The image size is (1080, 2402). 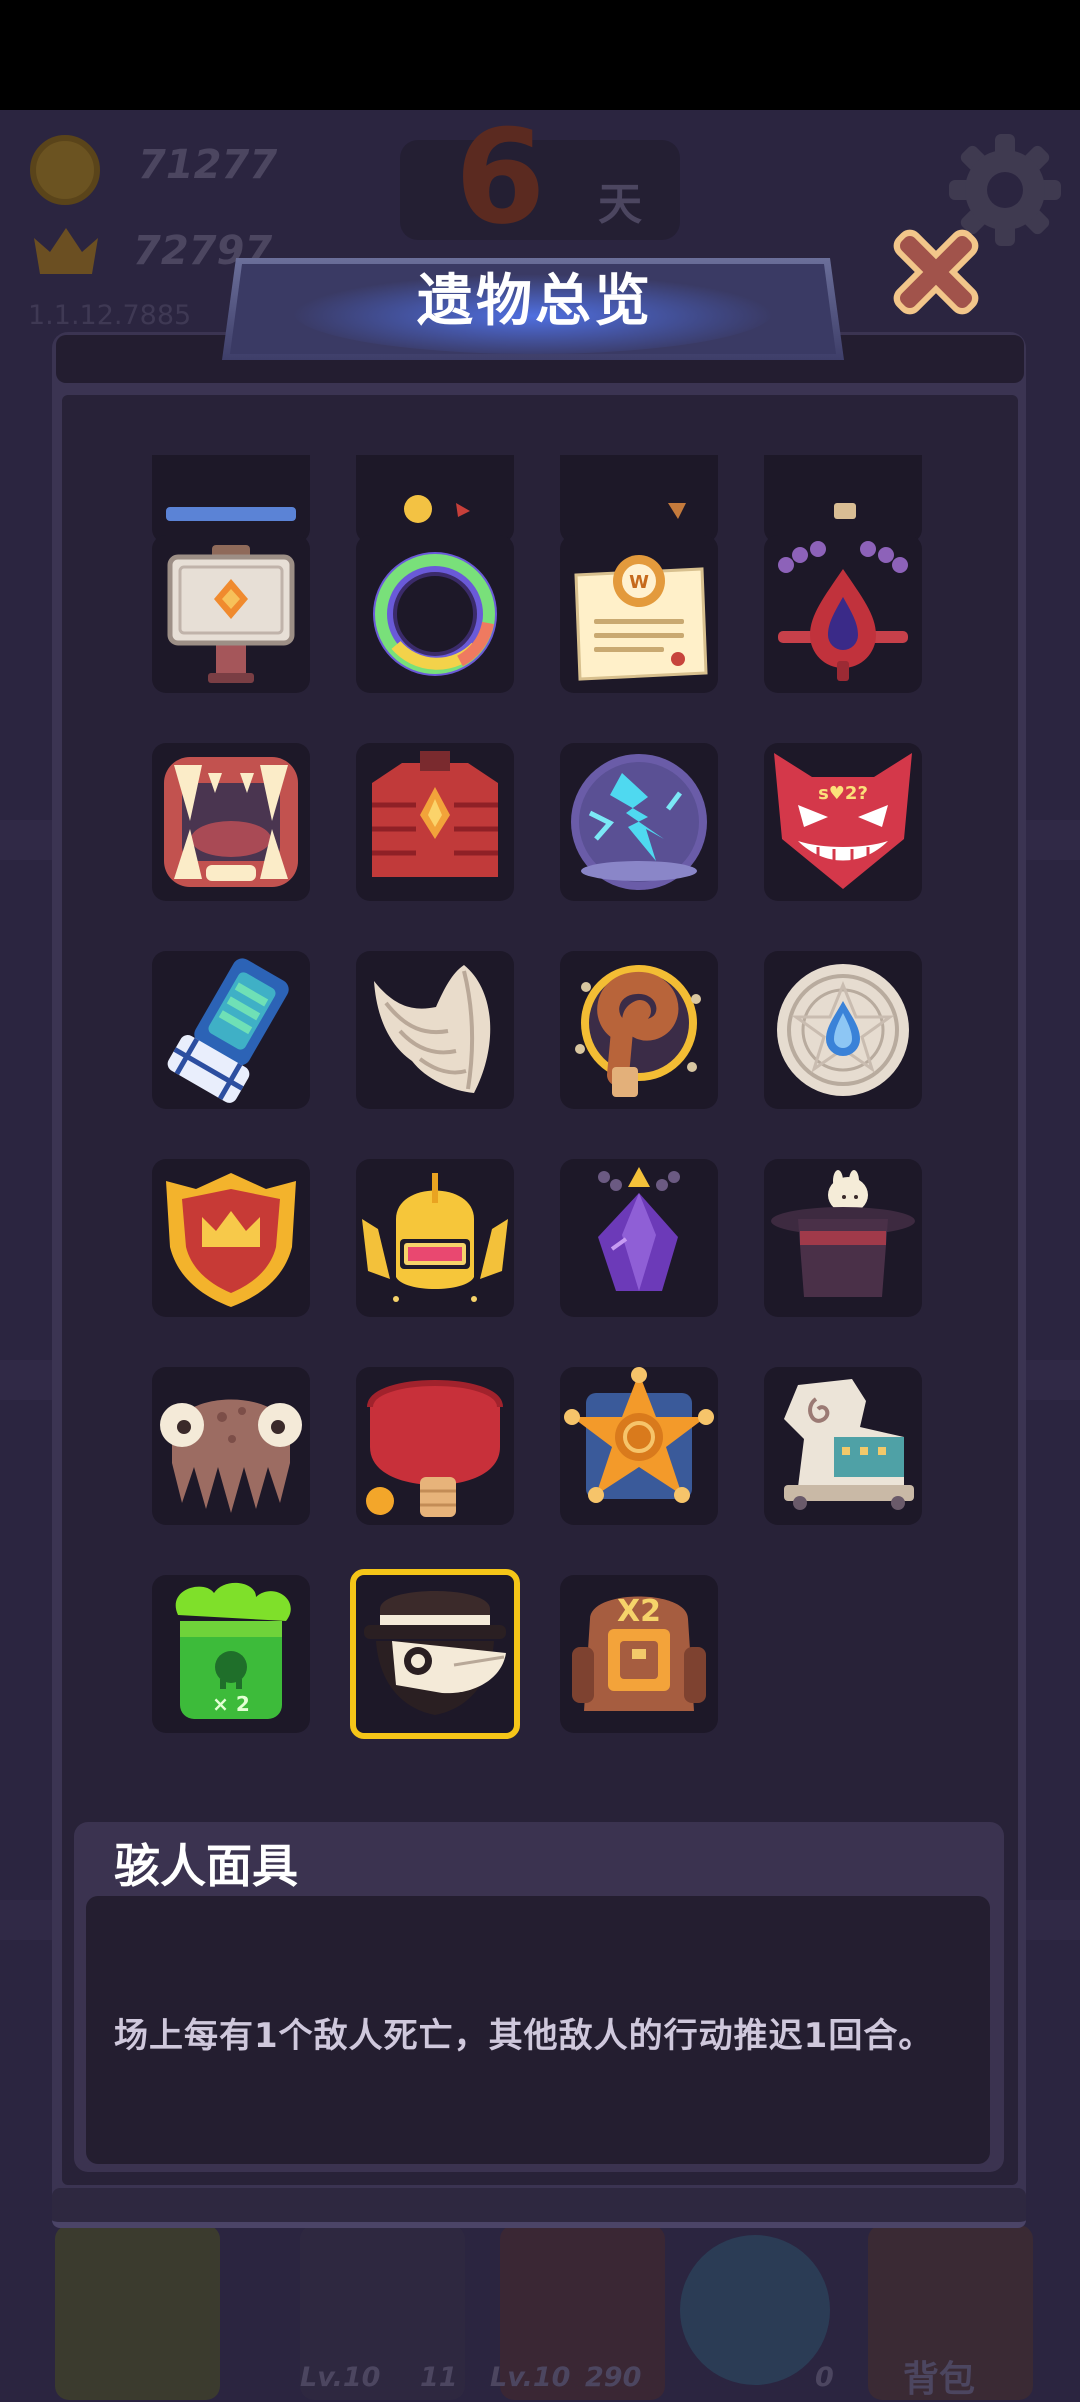 What do you see at coordinates (500, 177) in the screenshot?
I see `day-number: 6` at bounding box center [500, 177].